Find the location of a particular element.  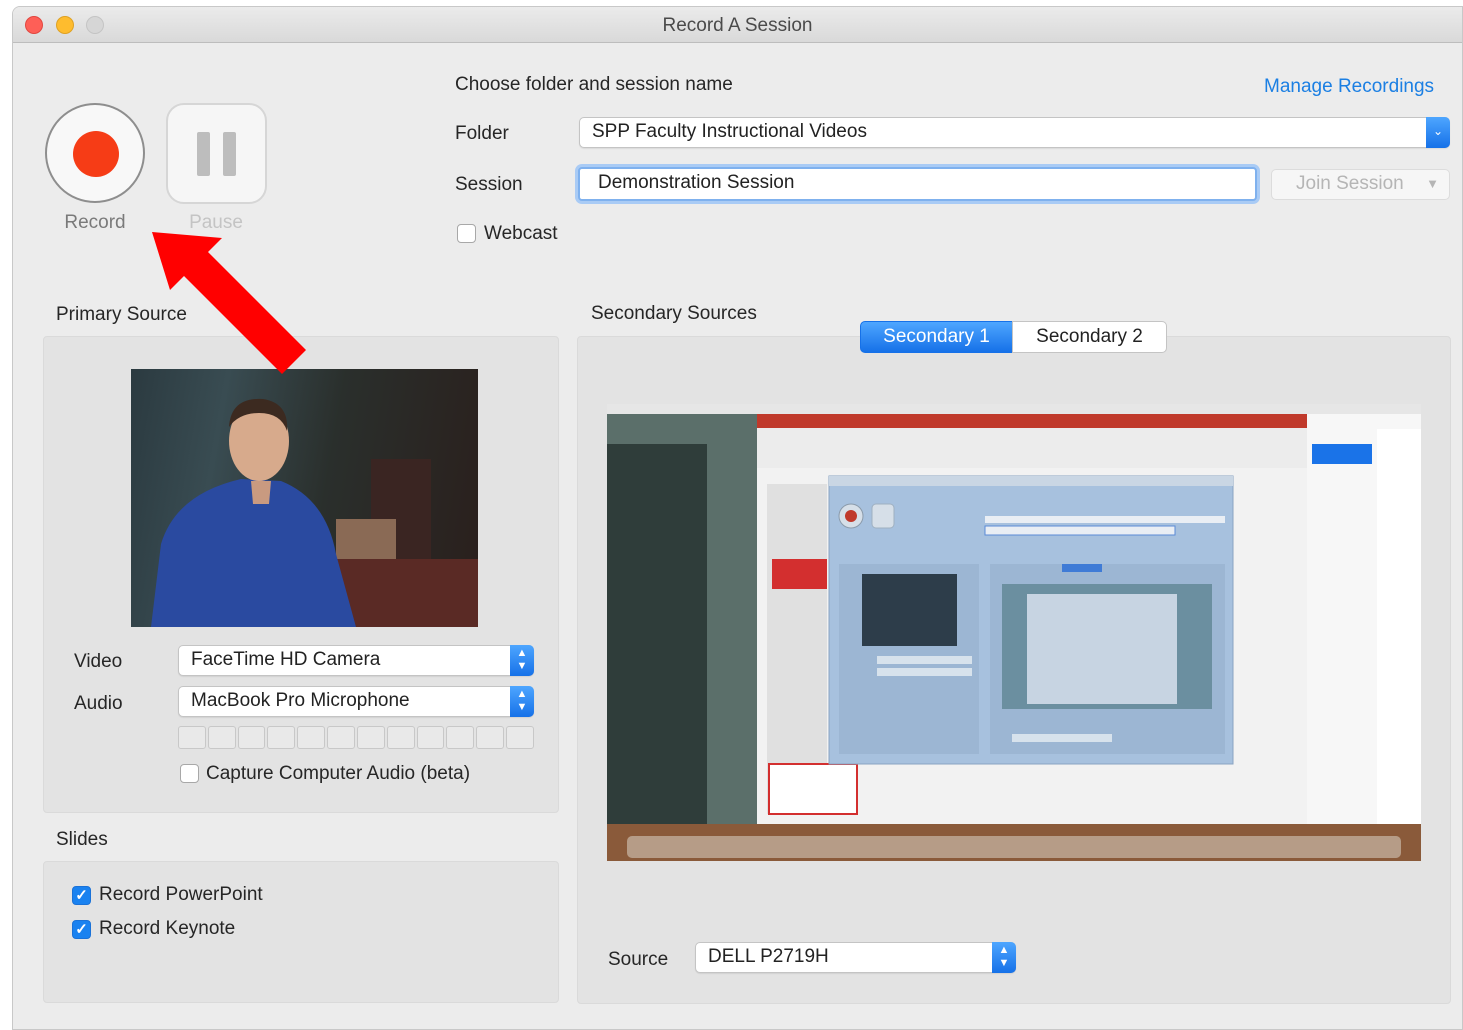

source-value: DELL P2719H is located at coordinates (768, 956).